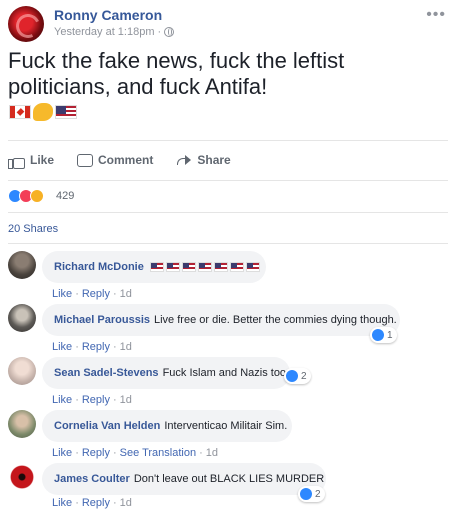  Describe the element at coordinates (126, 160) in the screenshot. I see `comment-label: Comment` at that location.